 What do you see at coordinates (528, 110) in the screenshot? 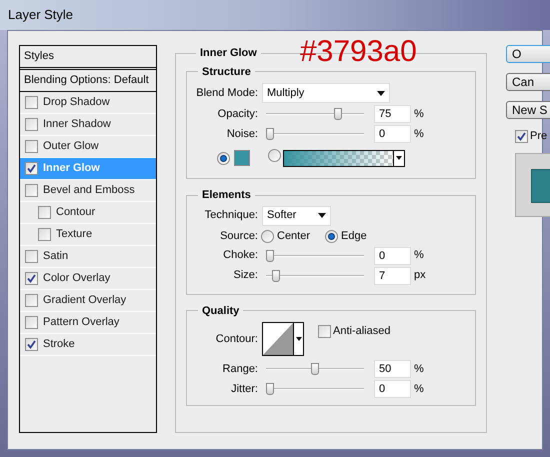
I see `dialog-button: New S` at bounding box center [528, 110].